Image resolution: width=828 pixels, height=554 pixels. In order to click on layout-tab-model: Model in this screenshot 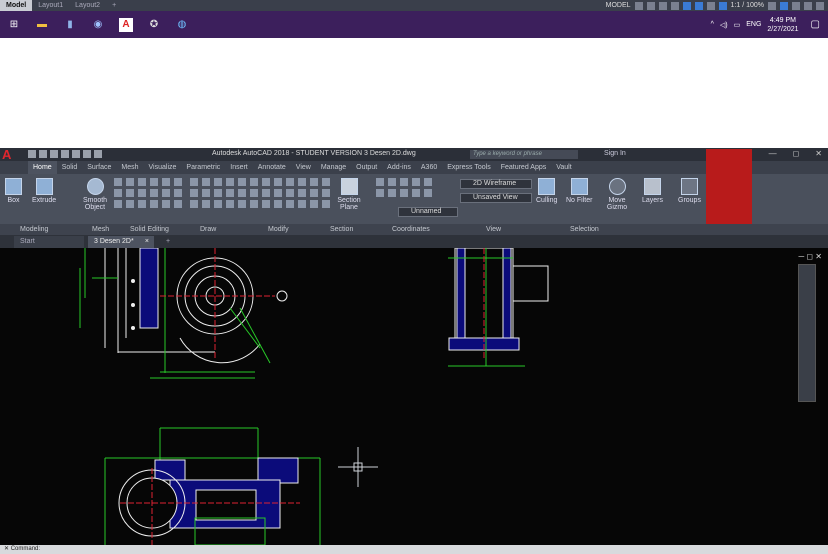, I will do `click(16, 5)`.